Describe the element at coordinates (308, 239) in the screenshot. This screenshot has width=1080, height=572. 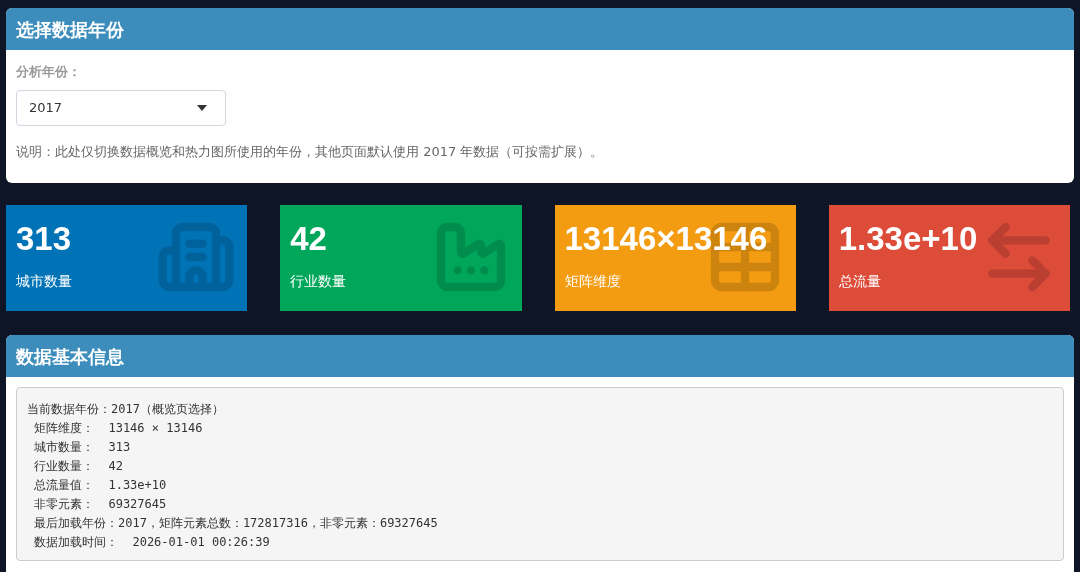
I see `stat-value: 42` at that location.